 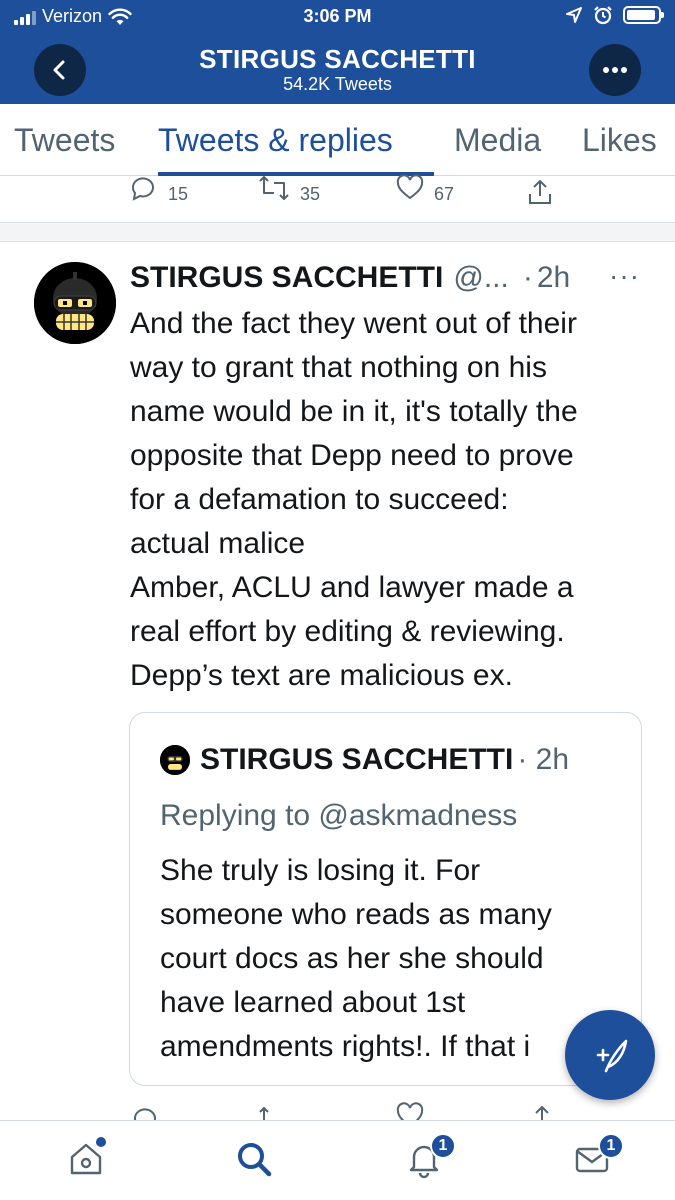 I want to click on nav-home, so click(x=86, y=1159).